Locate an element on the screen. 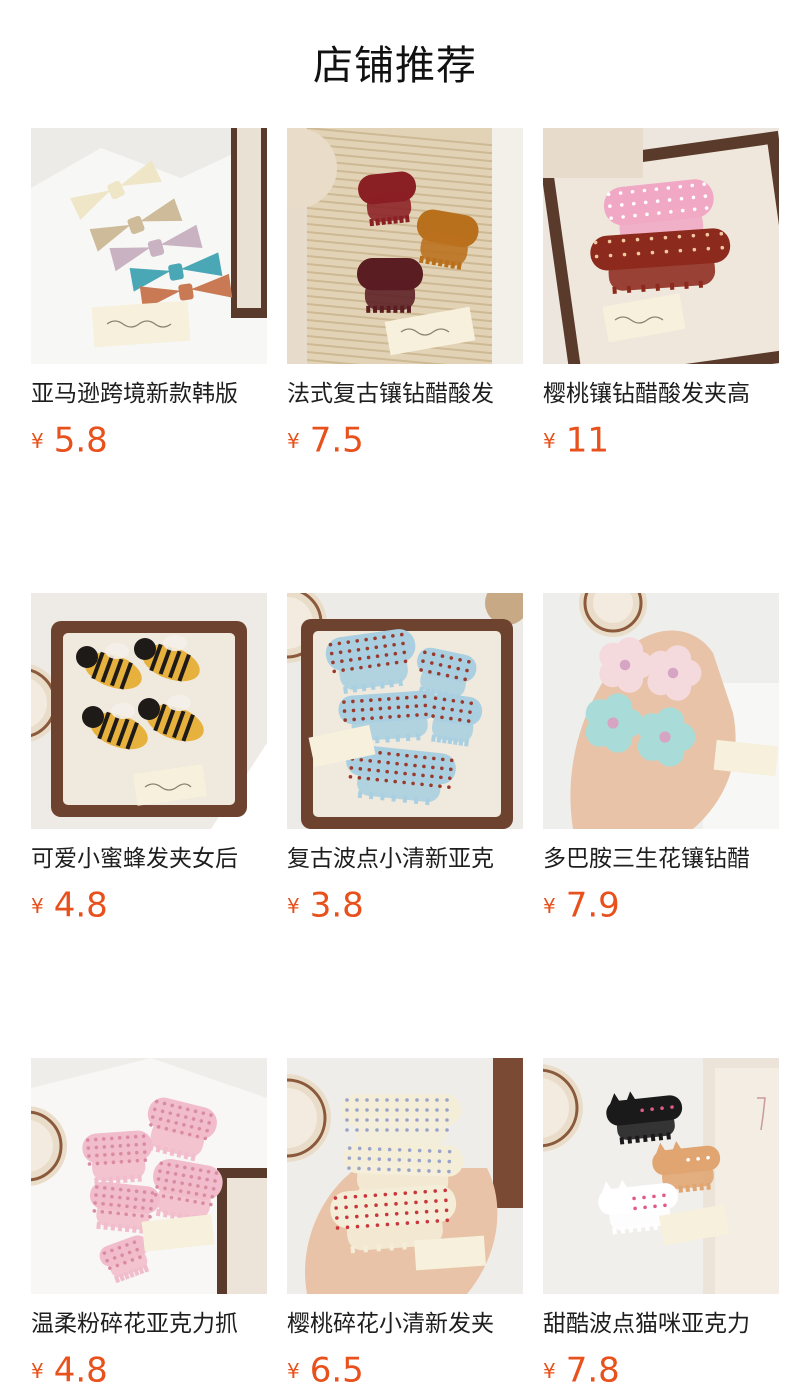  product-price: ¥3.8 is located at coordinates (405, 905).